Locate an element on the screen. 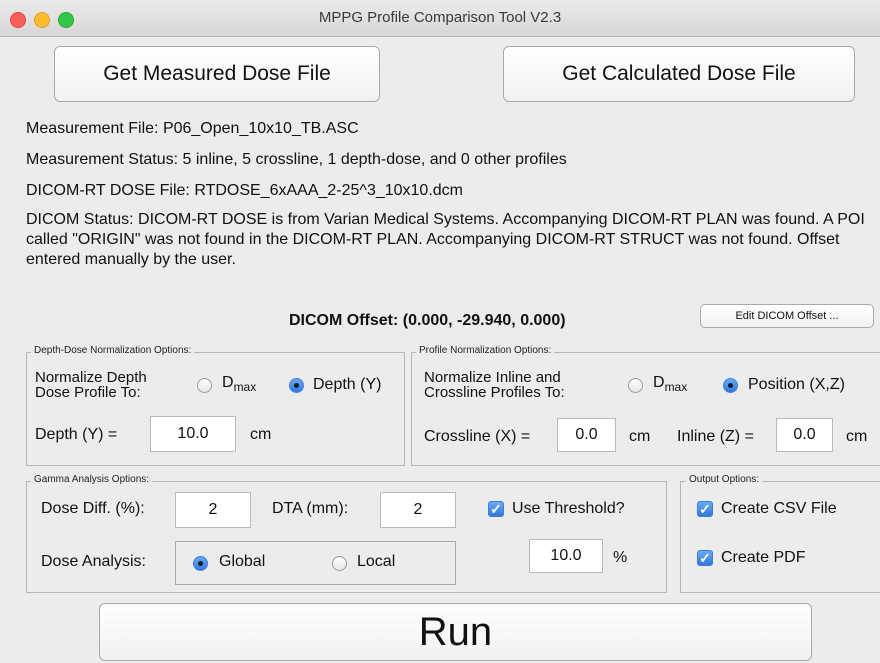 Image resolution: width=880 pixels, height=663 pixels. dose-analysis-label: Dose Analysis: is located at coordinates (93, 561).